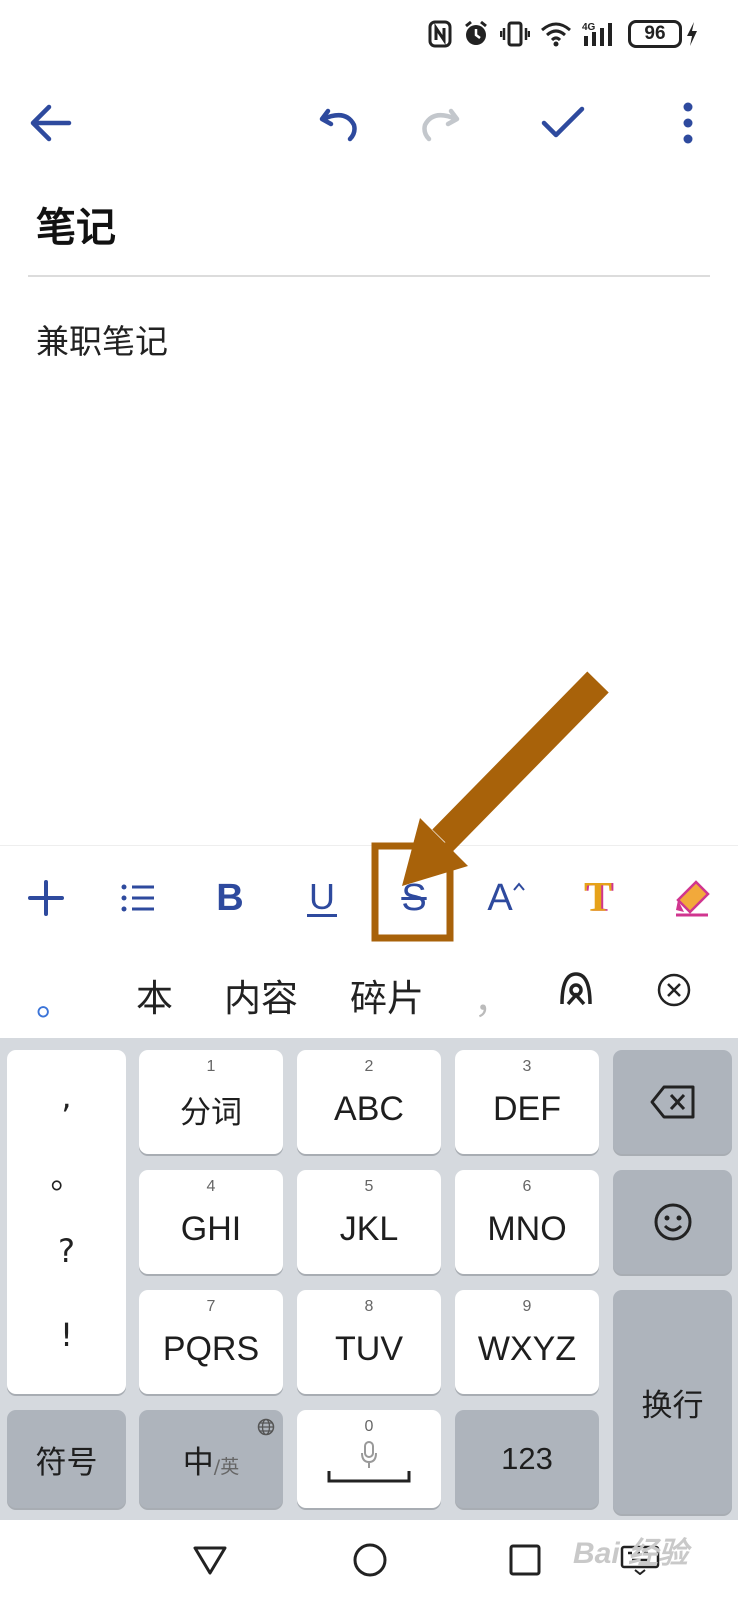  I want to click on key-number: 1, so click(211, 1066).